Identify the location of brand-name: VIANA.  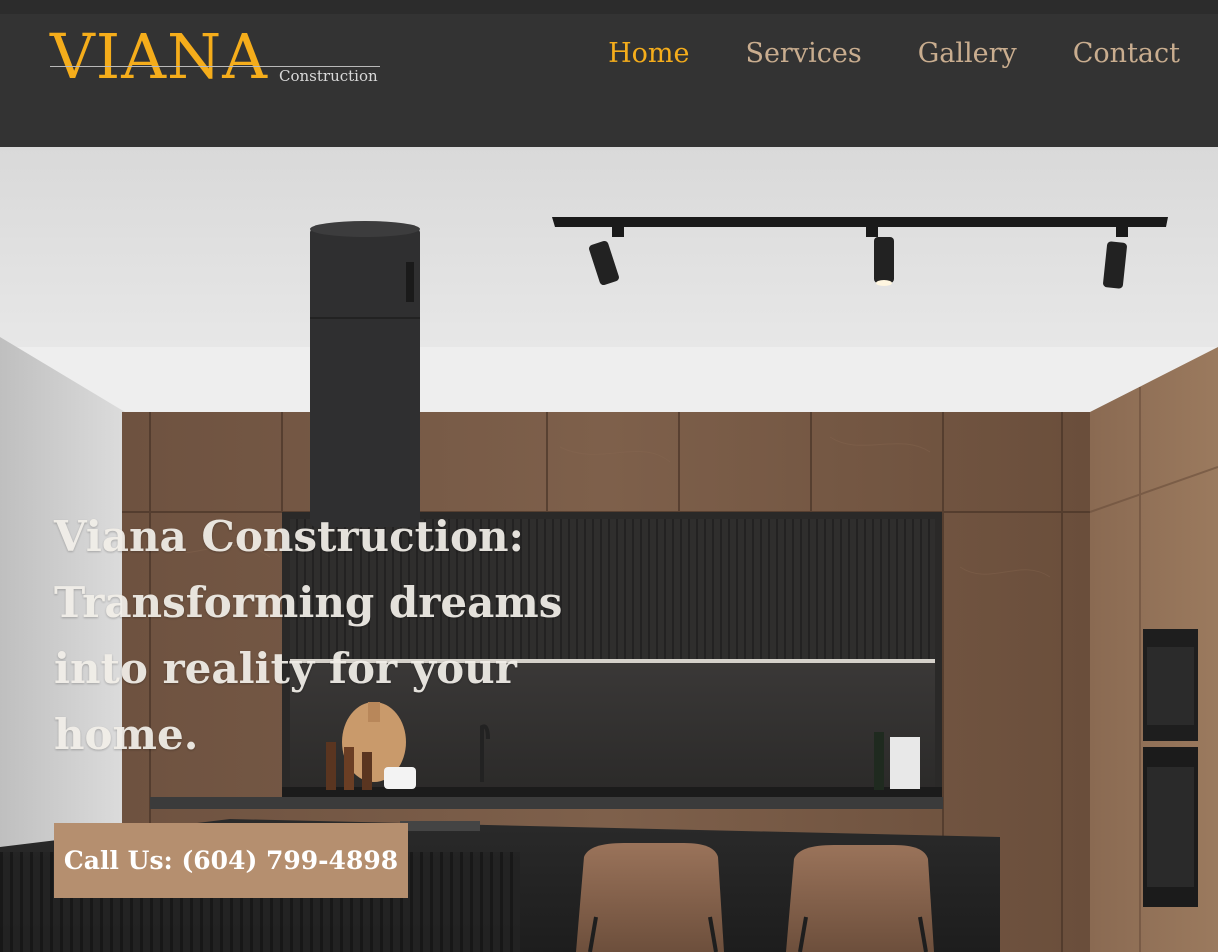
(159, 56).